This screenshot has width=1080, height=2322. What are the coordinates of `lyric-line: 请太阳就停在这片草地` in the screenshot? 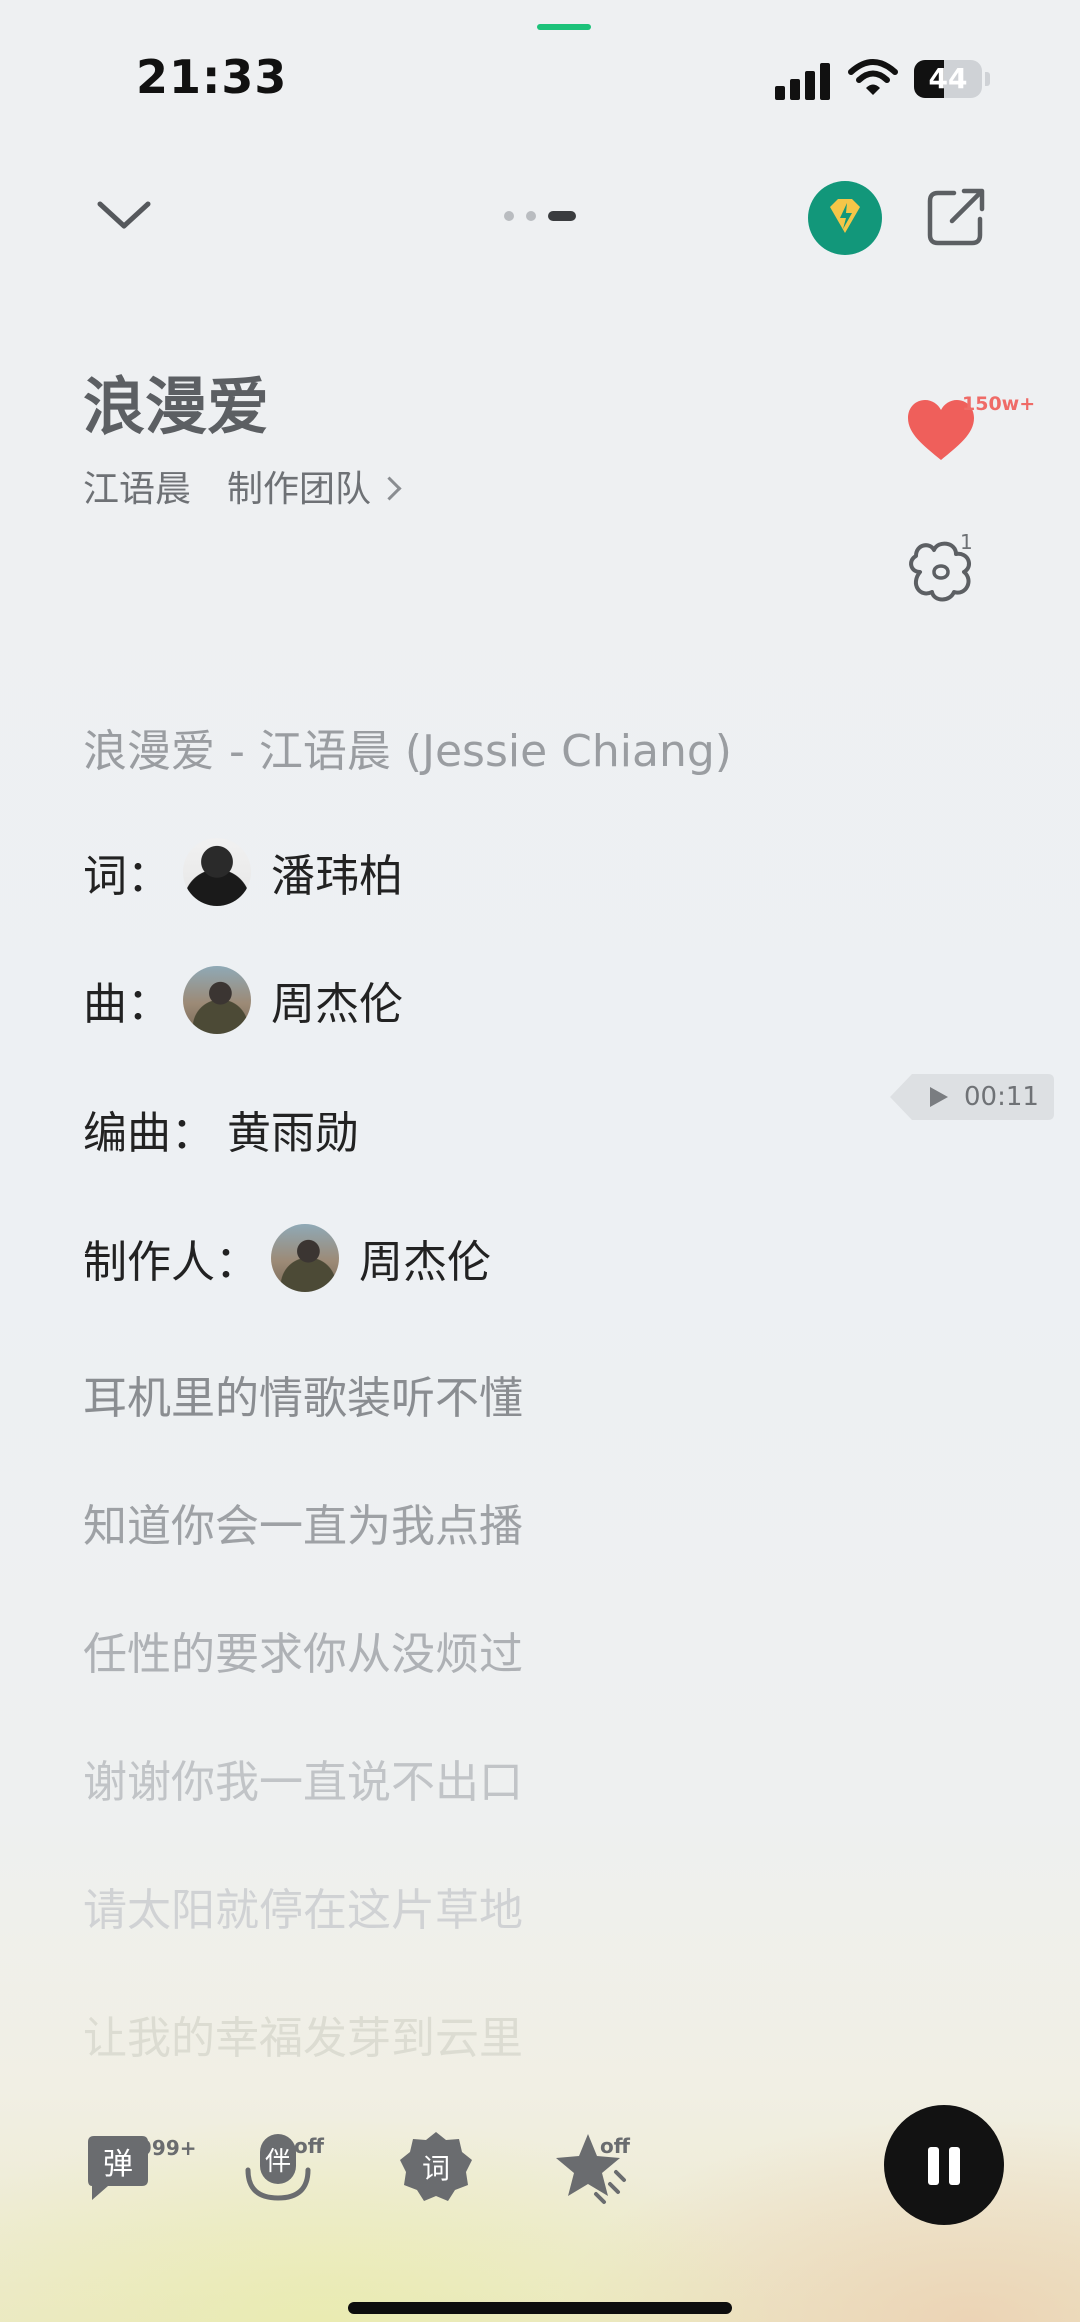 It's located at (303, 1906).